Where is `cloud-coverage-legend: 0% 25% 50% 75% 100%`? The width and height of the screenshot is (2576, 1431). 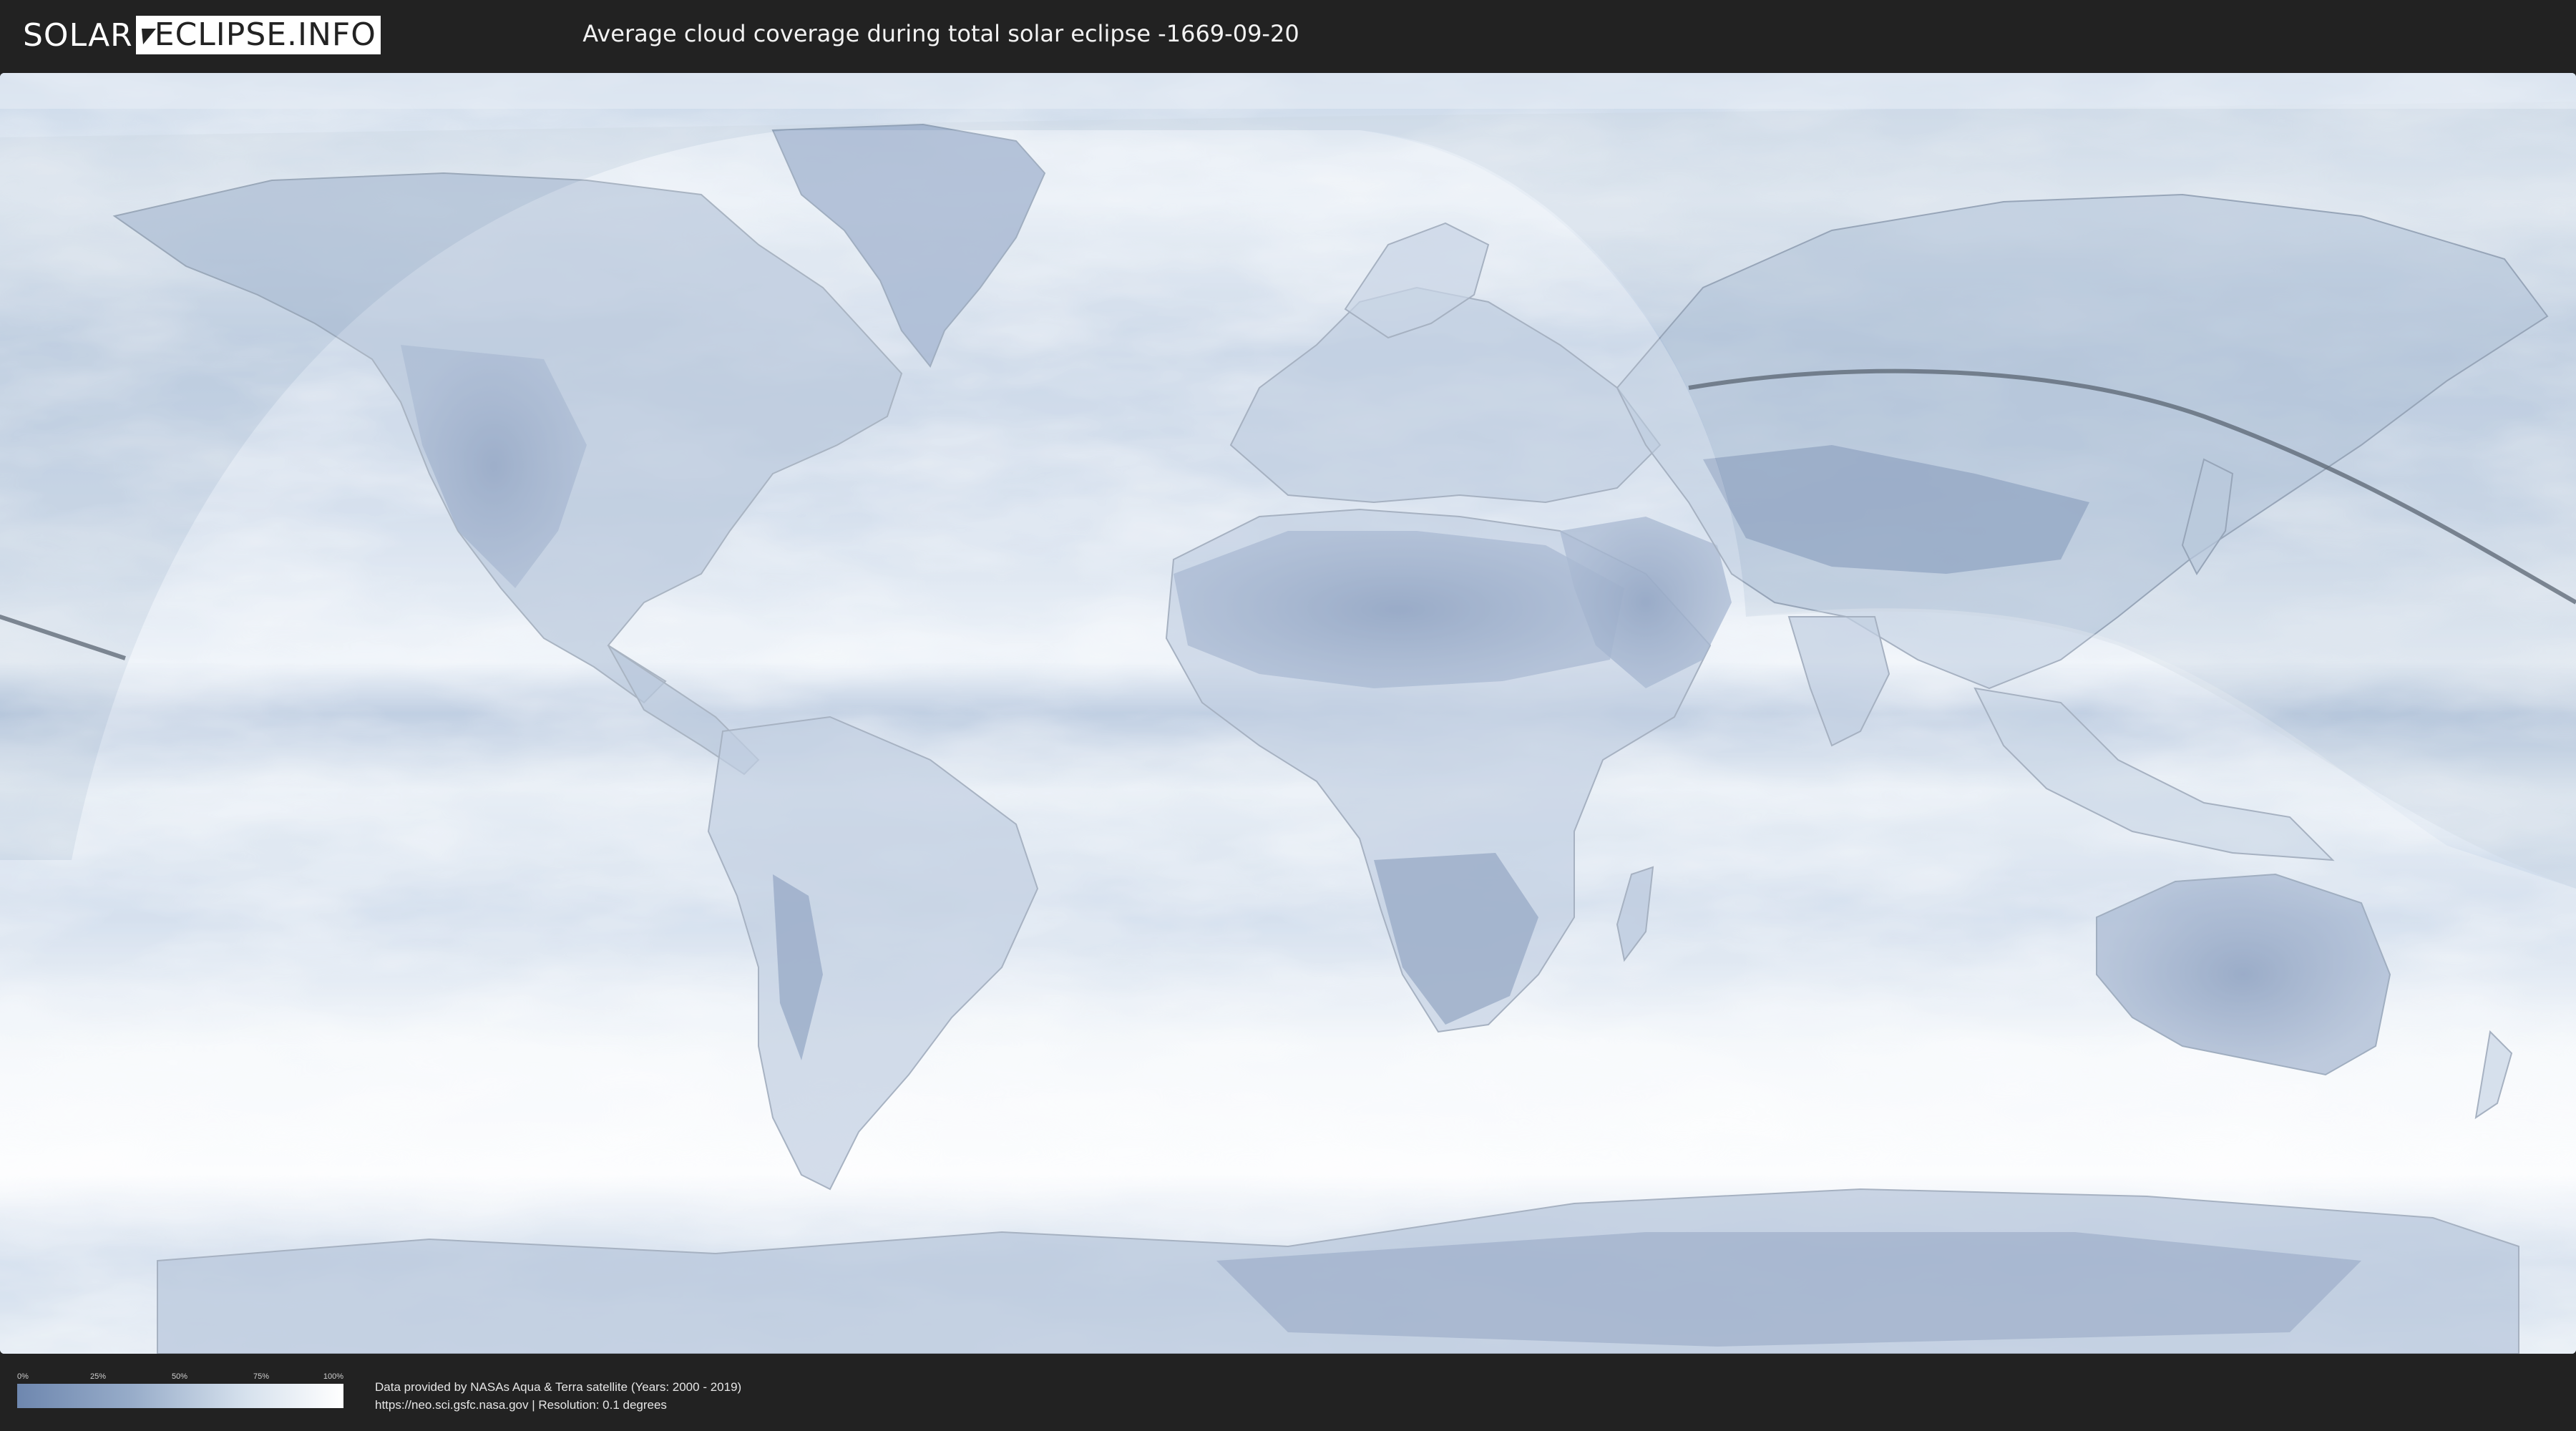 cloud-coverage-legend: 0% 25% 50% 75% 100% is located at coordinates (180, 1390).